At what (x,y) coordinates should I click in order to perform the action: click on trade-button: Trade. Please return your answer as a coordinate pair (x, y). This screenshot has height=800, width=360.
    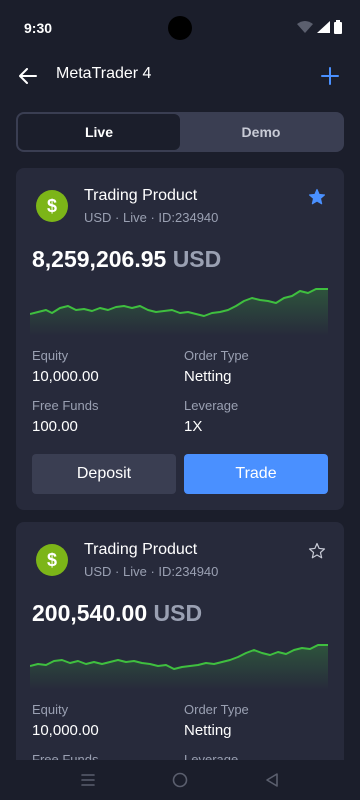
    Looking at the image, I should click on (256, 474).